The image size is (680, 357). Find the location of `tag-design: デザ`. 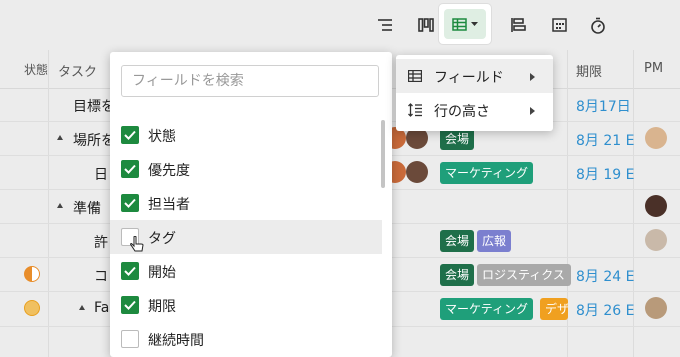

tag-design: デザ is located at coordinates (554, 309).